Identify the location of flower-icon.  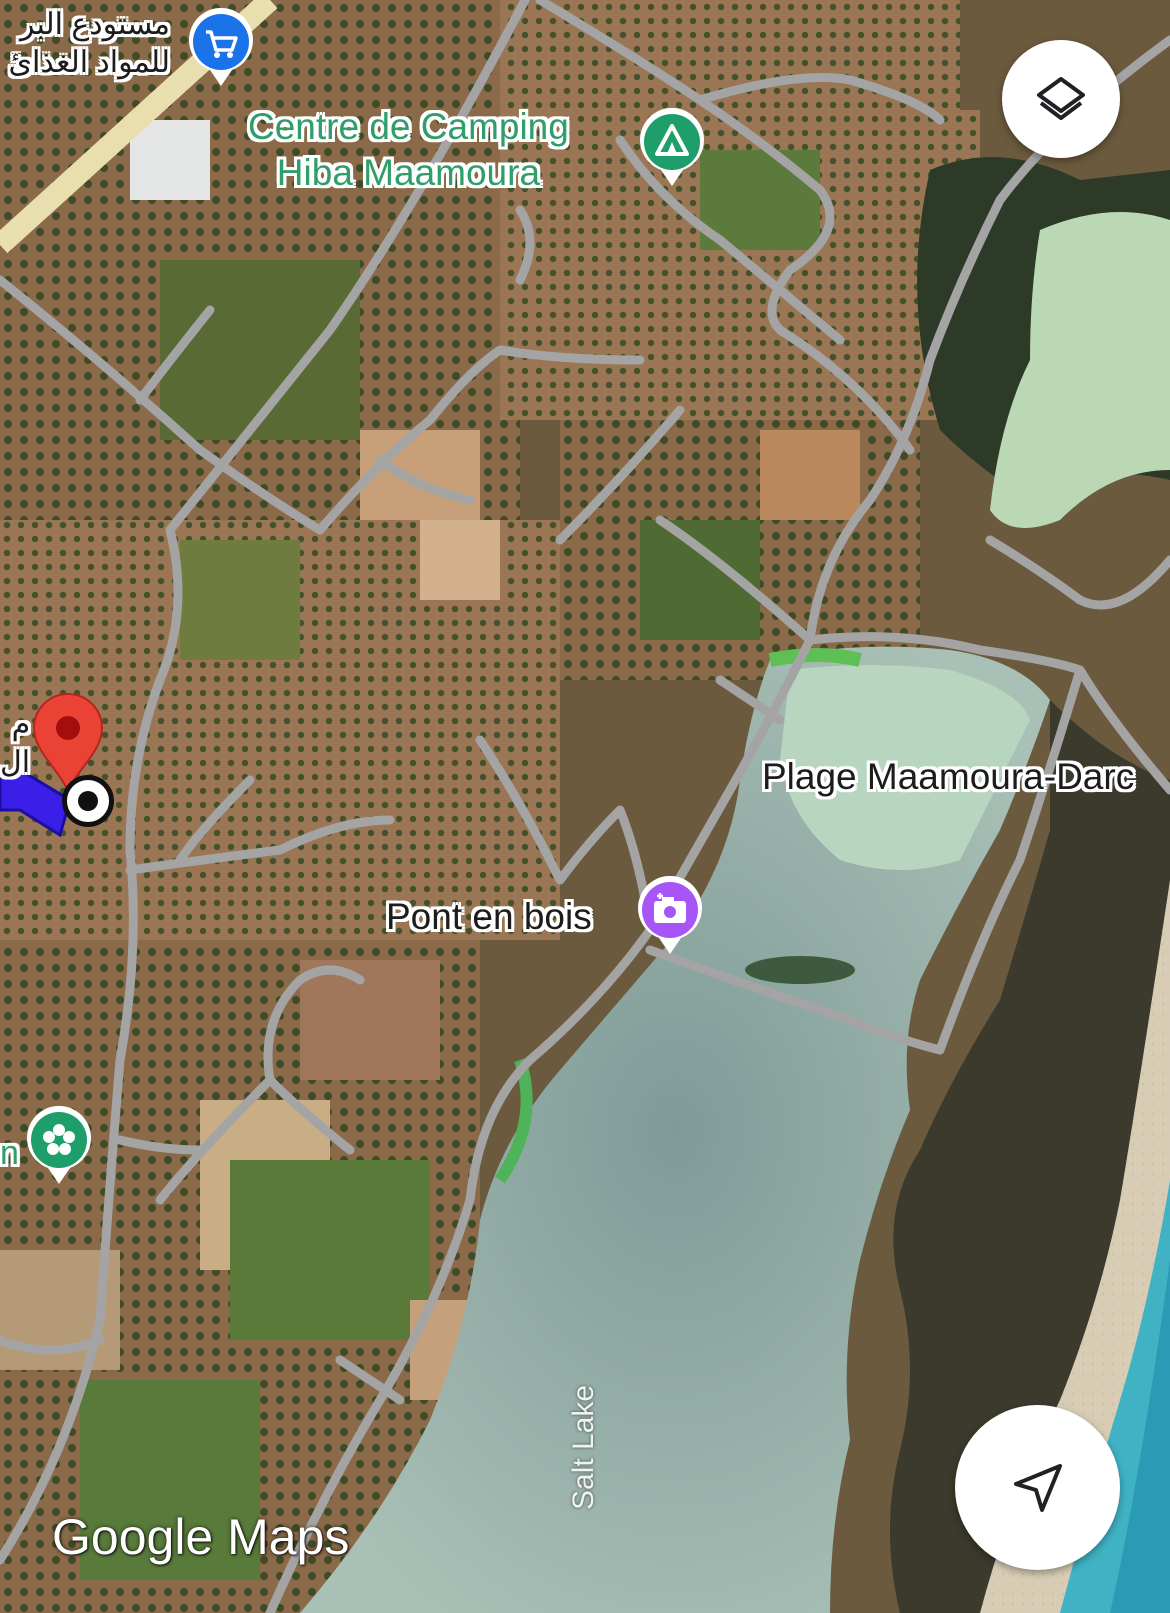
(59, 1144).